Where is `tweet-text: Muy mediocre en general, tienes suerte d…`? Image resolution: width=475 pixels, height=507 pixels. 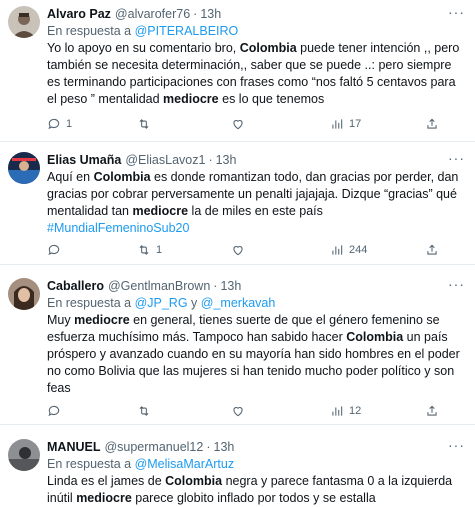
tweet-text: Muy mediocre en general, tienes suerte d… is located at coordinates (256, 354).